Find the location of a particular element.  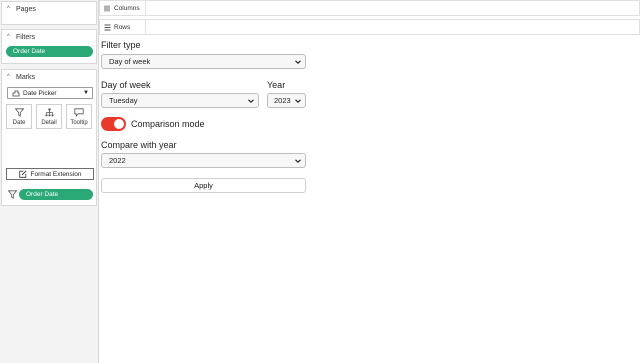

mark-type-value: Date Picker is located at coordinates (40, 93).